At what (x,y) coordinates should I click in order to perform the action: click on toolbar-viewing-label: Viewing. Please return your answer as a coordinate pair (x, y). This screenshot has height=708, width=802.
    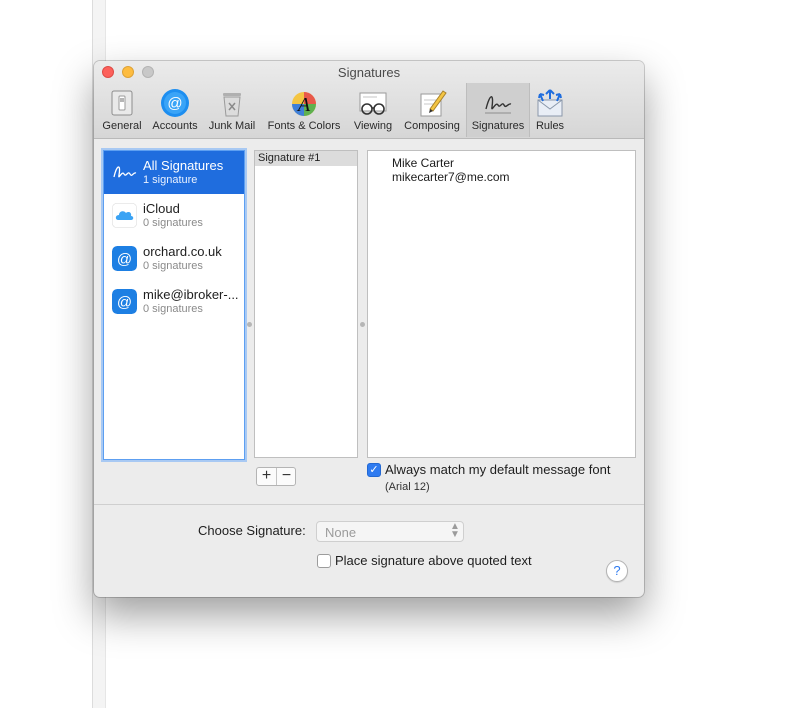
    Looking at the image, I should click on (373, 126).